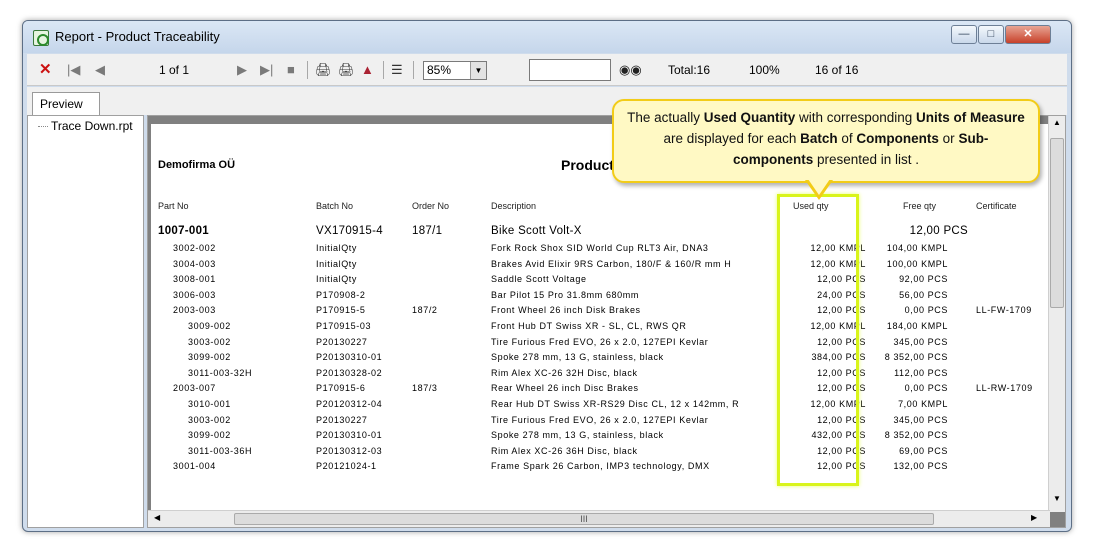  What do you see at coordinates (197, 165) in the screenshot?
I see `company-name: Demofirma OÜ` at bounding box center [197, 165].